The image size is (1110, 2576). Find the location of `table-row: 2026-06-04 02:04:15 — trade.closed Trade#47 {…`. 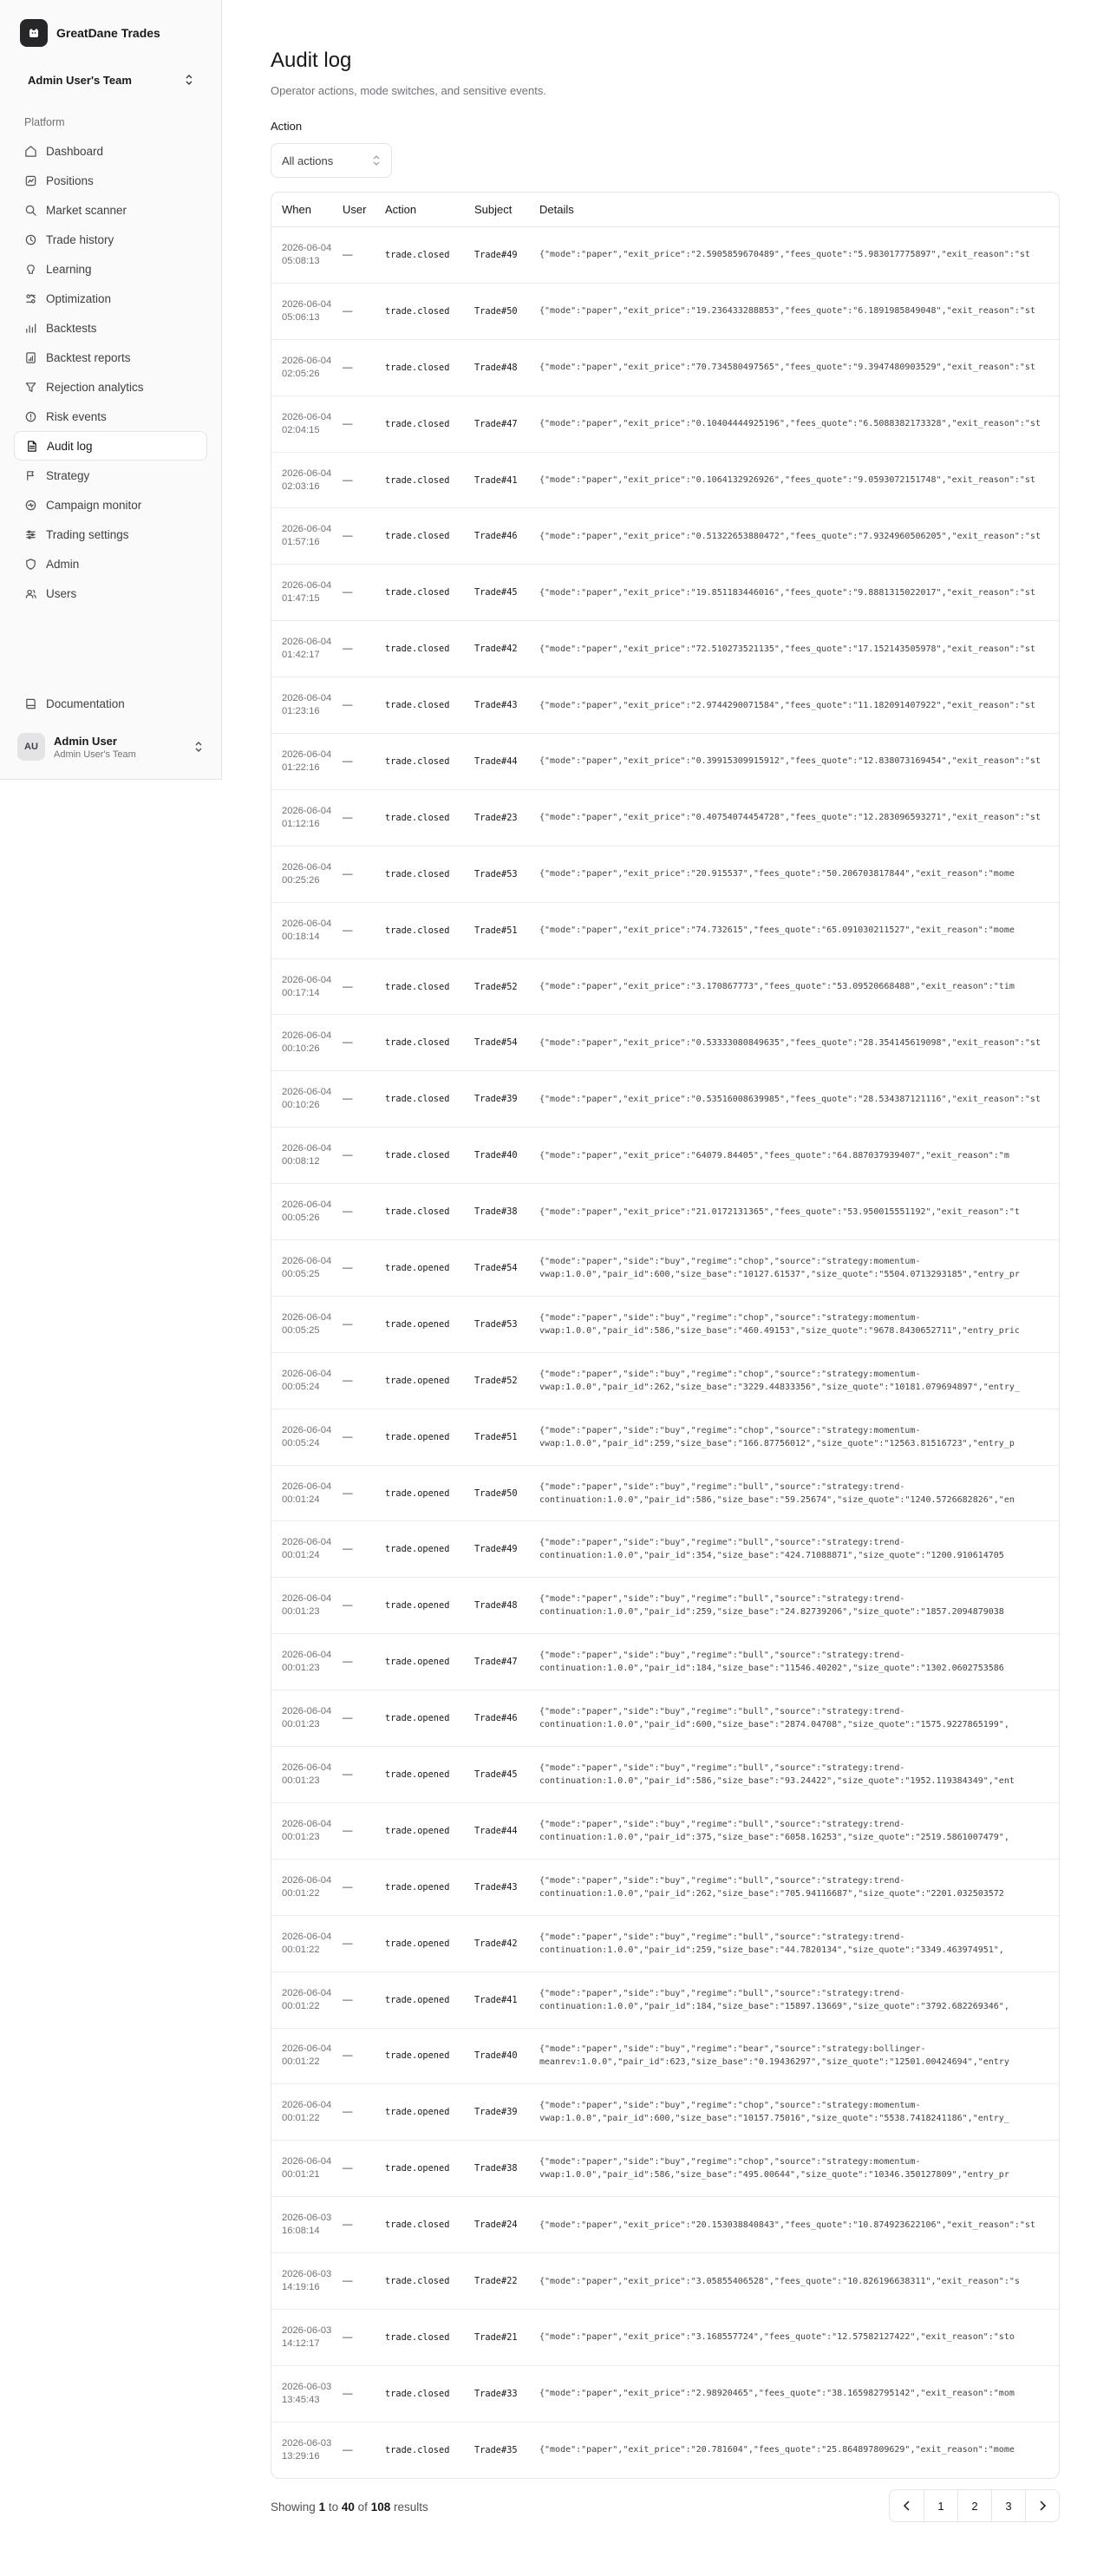

table-row: 2026-06-04 02:04:15 — trade.closed Trade#47 {… is located at coordinates (665, 424).